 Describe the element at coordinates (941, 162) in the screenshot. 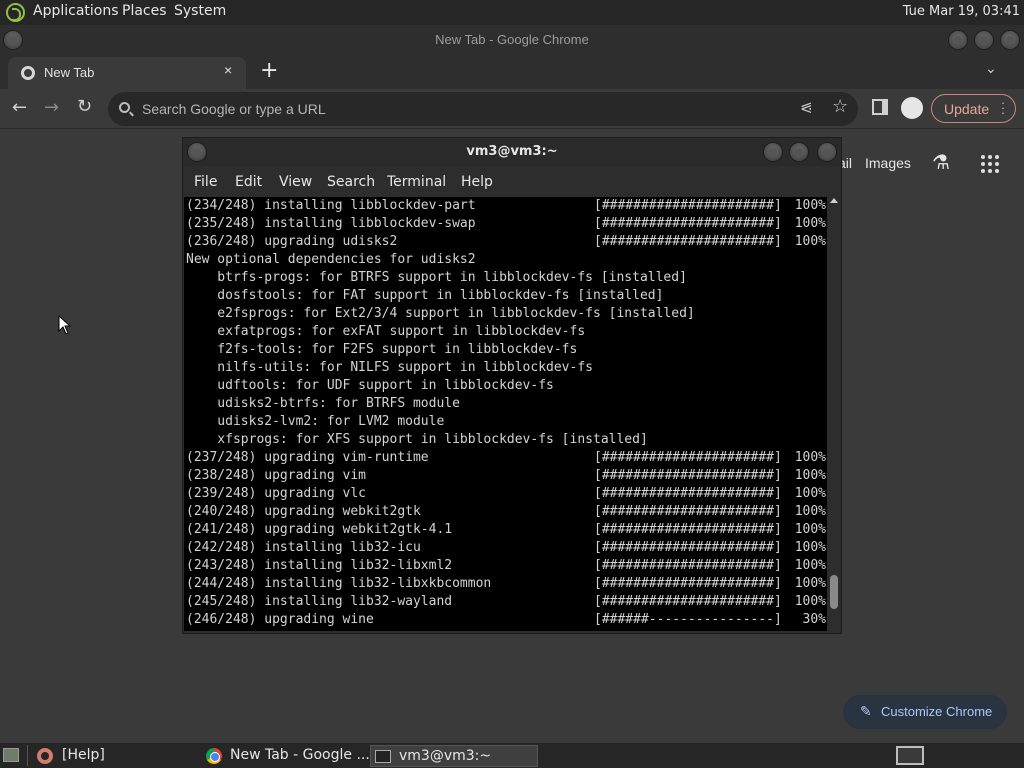

I see `labs-flask-icon: ⚗` at that location.